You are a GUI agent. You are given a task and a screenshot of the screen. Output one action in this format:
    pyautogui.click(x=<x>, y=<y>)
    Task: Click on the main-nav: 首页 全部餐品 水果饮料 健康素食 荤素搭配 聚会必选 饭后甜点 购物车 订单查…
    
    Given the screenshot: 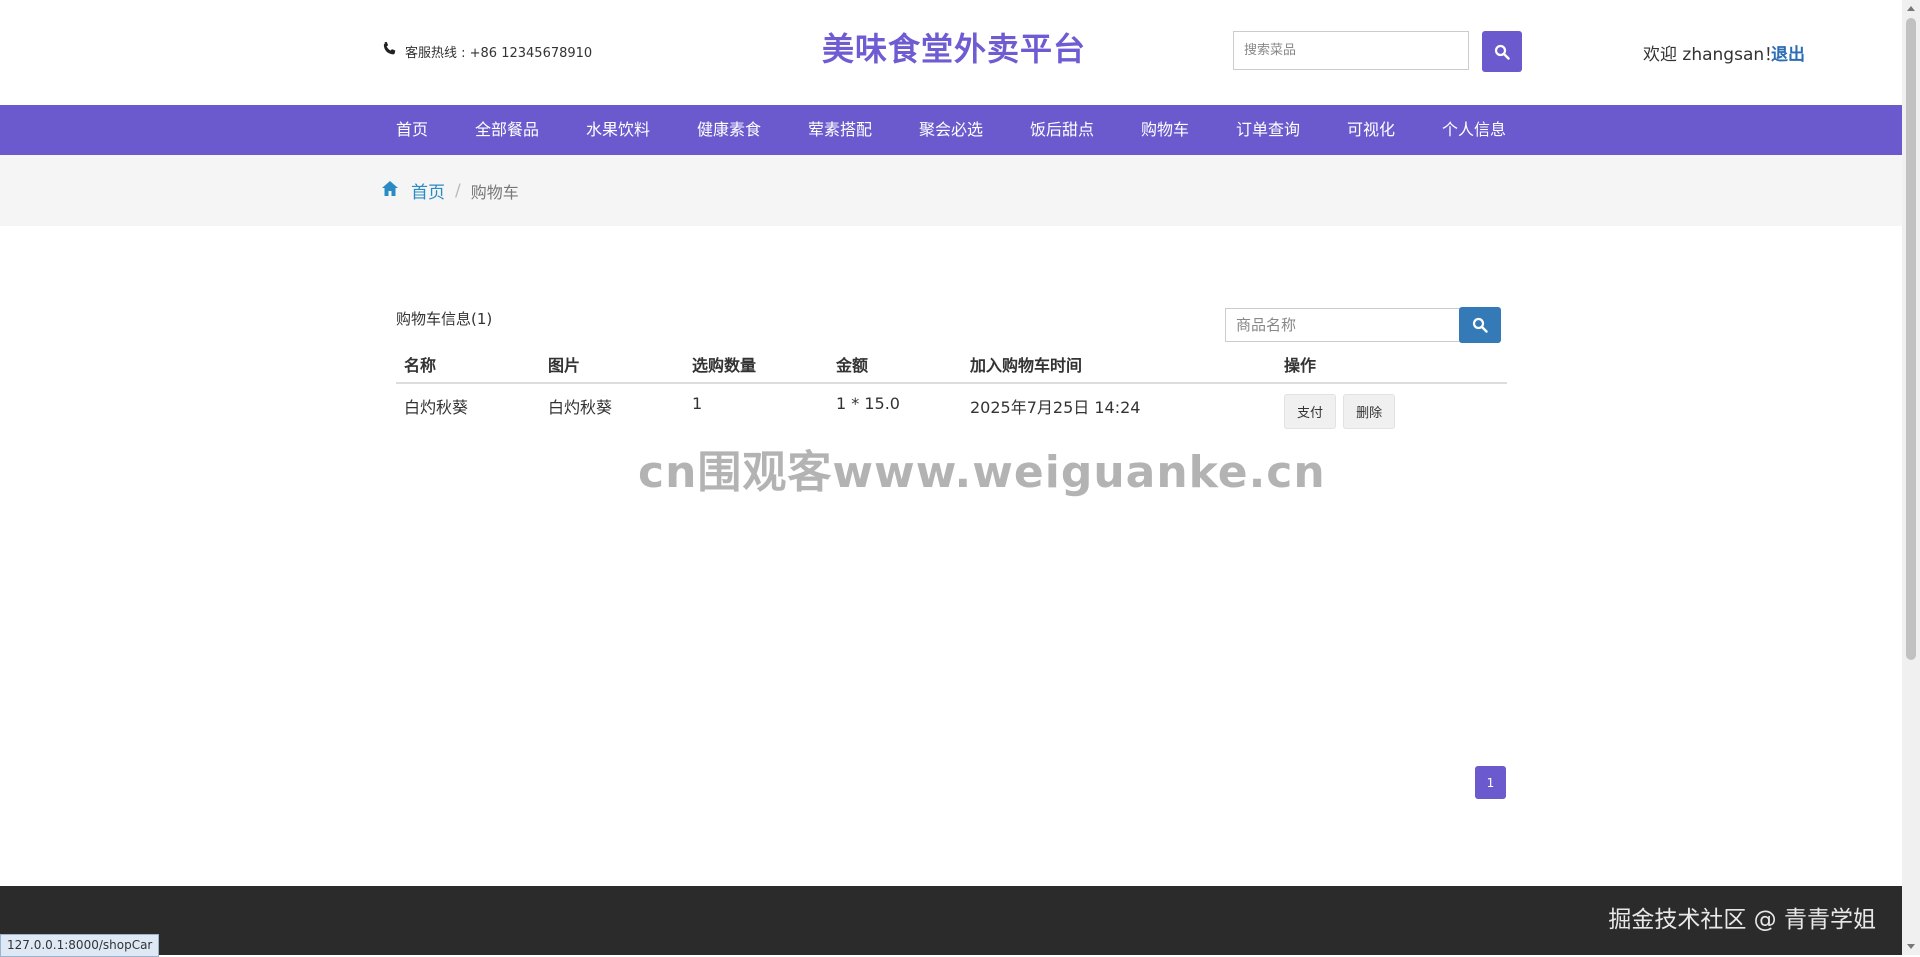 What is the action you would take?
    pyautogui.click(x=951, y=130)
    